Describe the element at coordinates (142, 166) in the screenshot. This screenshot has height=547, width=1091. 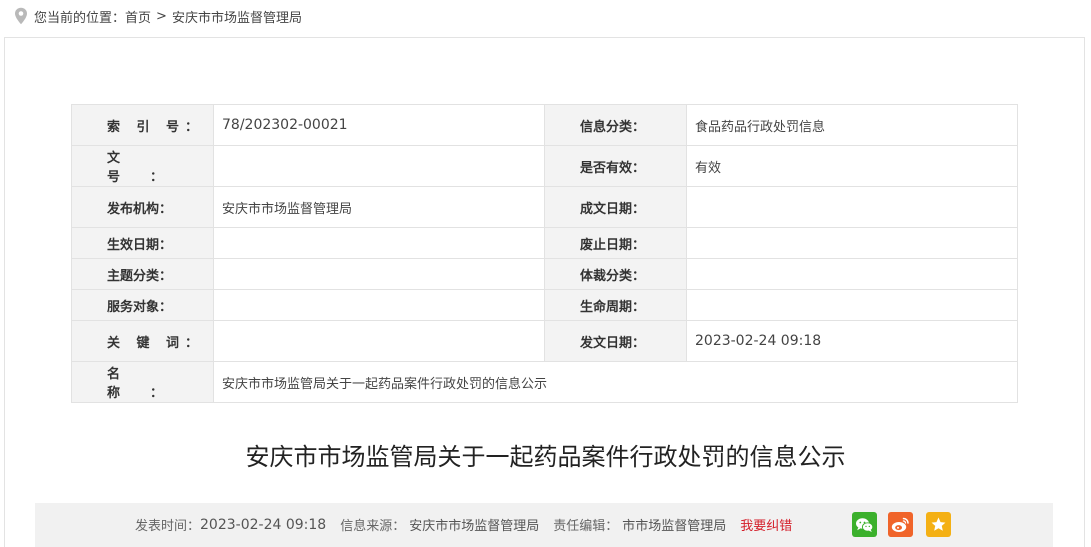
I see `document-number-label: 文 号：` at that location.